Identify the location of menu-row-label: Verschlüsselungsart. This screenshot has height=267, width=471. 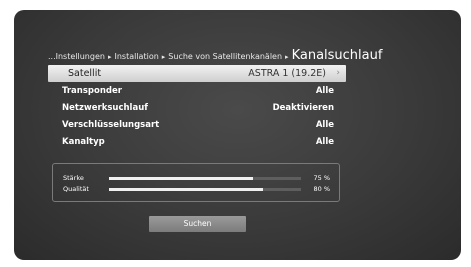
(111, 125).